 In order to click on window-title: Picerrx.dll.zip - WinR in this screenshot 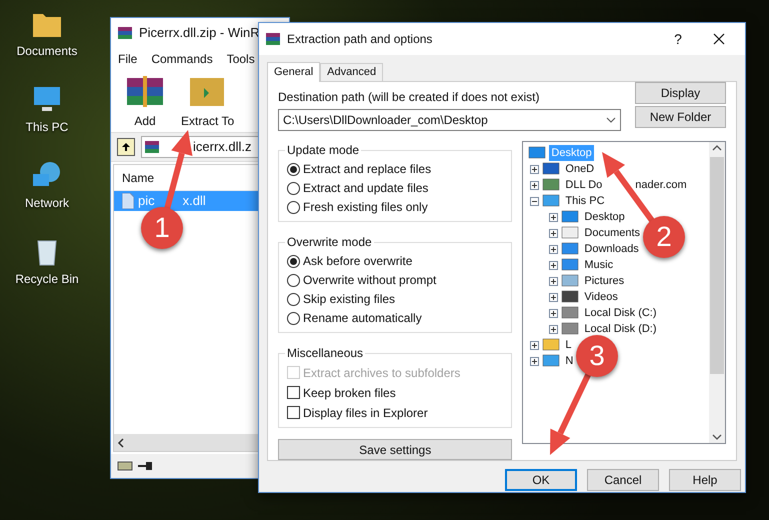, I will do `click(199, 33)`.